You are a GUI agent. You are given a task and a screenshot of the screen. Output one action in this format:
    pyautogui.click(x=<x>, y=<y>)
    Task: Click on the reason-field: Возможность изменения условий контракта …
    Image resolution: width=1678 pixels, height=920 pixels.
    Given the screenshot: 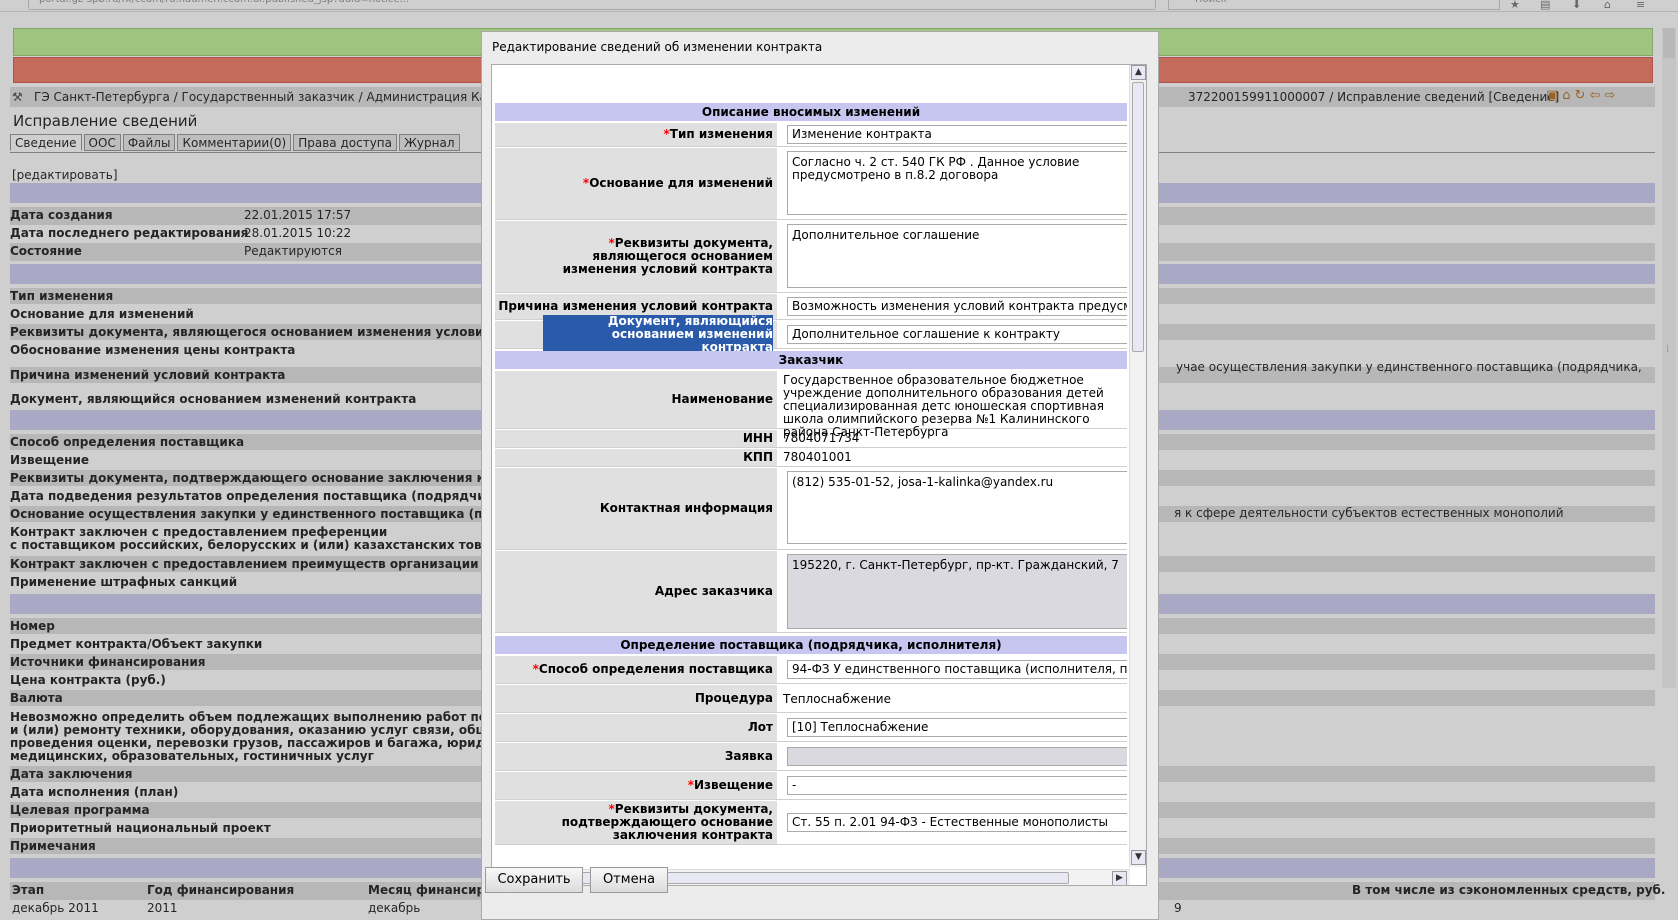 What is the action you would take?
    pyautogui.click(x=957, y=306)
    